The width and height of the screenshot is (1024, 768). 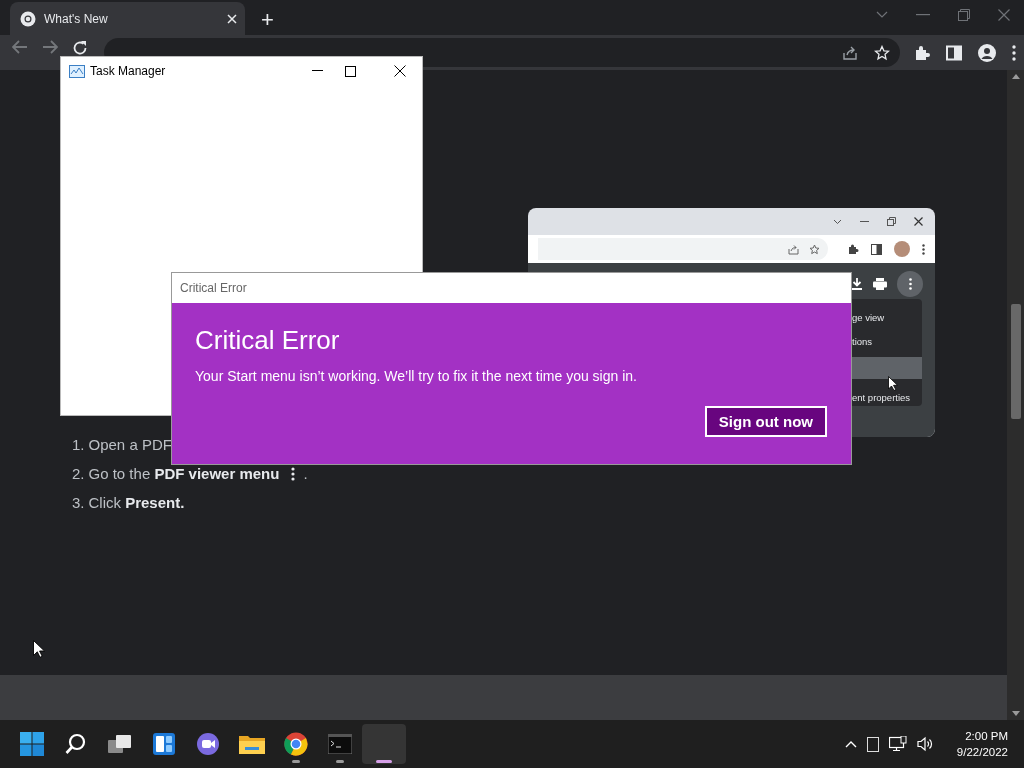 What do you see at coordinates (76, 18) in the screenshot?
I see `tab-title: What's New` at bounding box center [76, 18].